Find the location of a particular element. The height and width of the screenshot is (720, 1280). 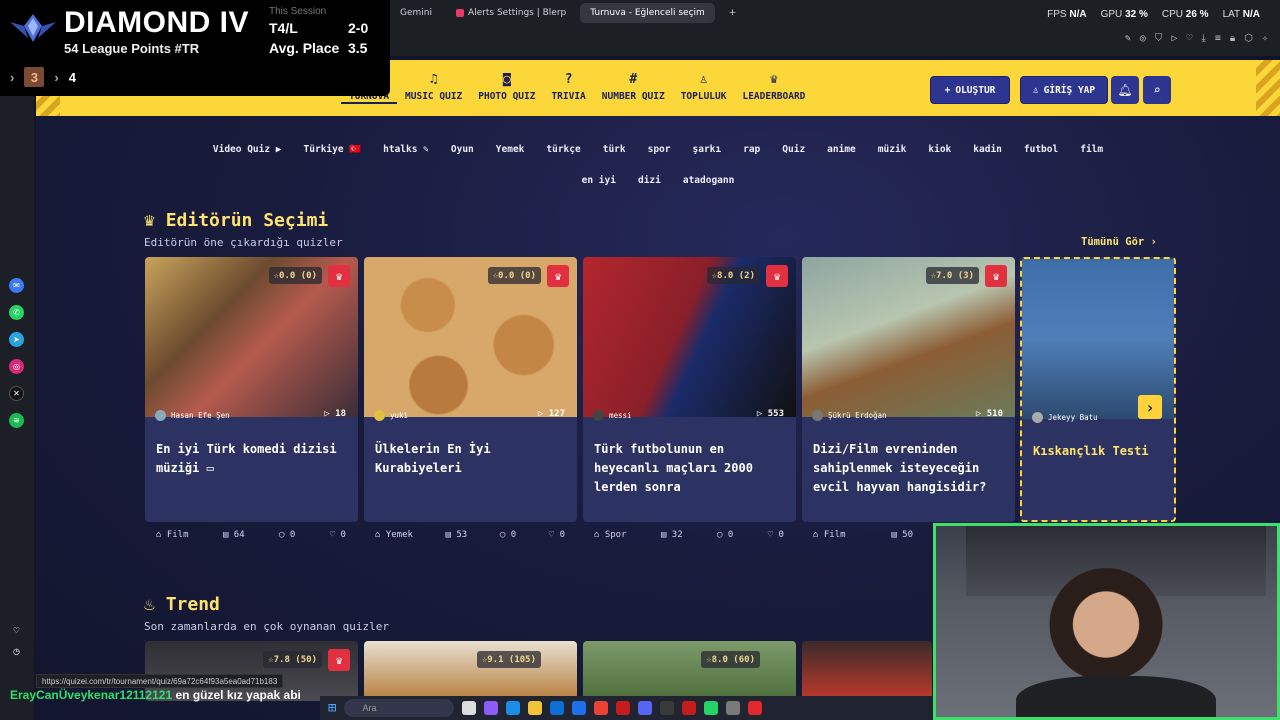

search-button: ⌕ is located at coordinates (1157, 90).